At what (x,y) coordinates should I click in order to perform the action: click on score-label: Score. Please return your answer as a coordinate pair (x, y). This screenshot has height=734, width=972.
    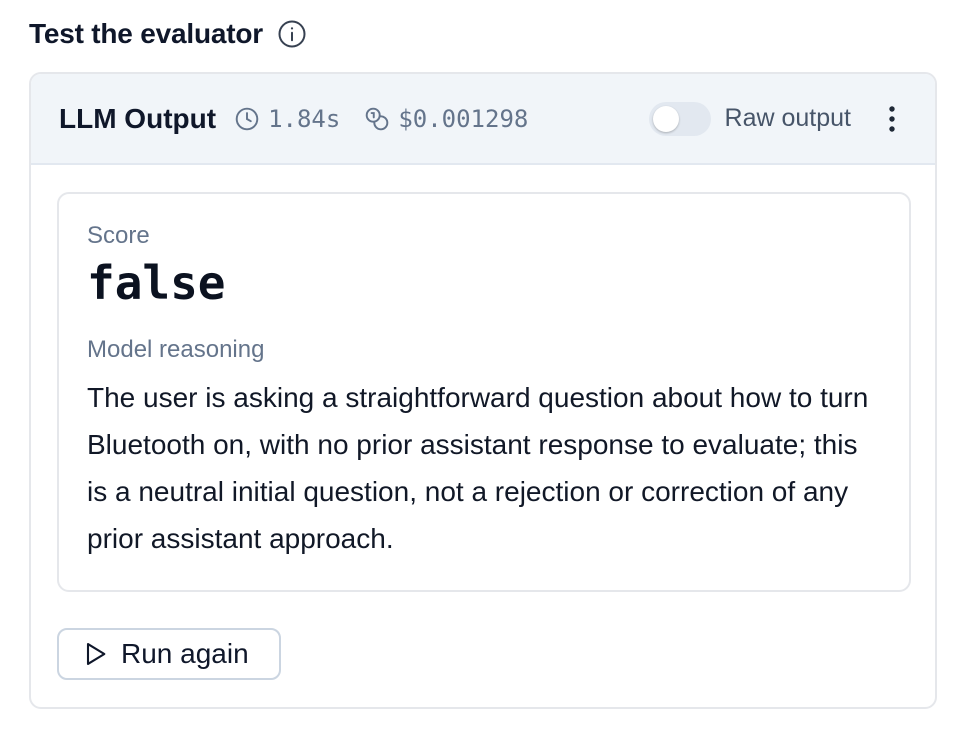
    Looking at the image, I should click on (118, 235).